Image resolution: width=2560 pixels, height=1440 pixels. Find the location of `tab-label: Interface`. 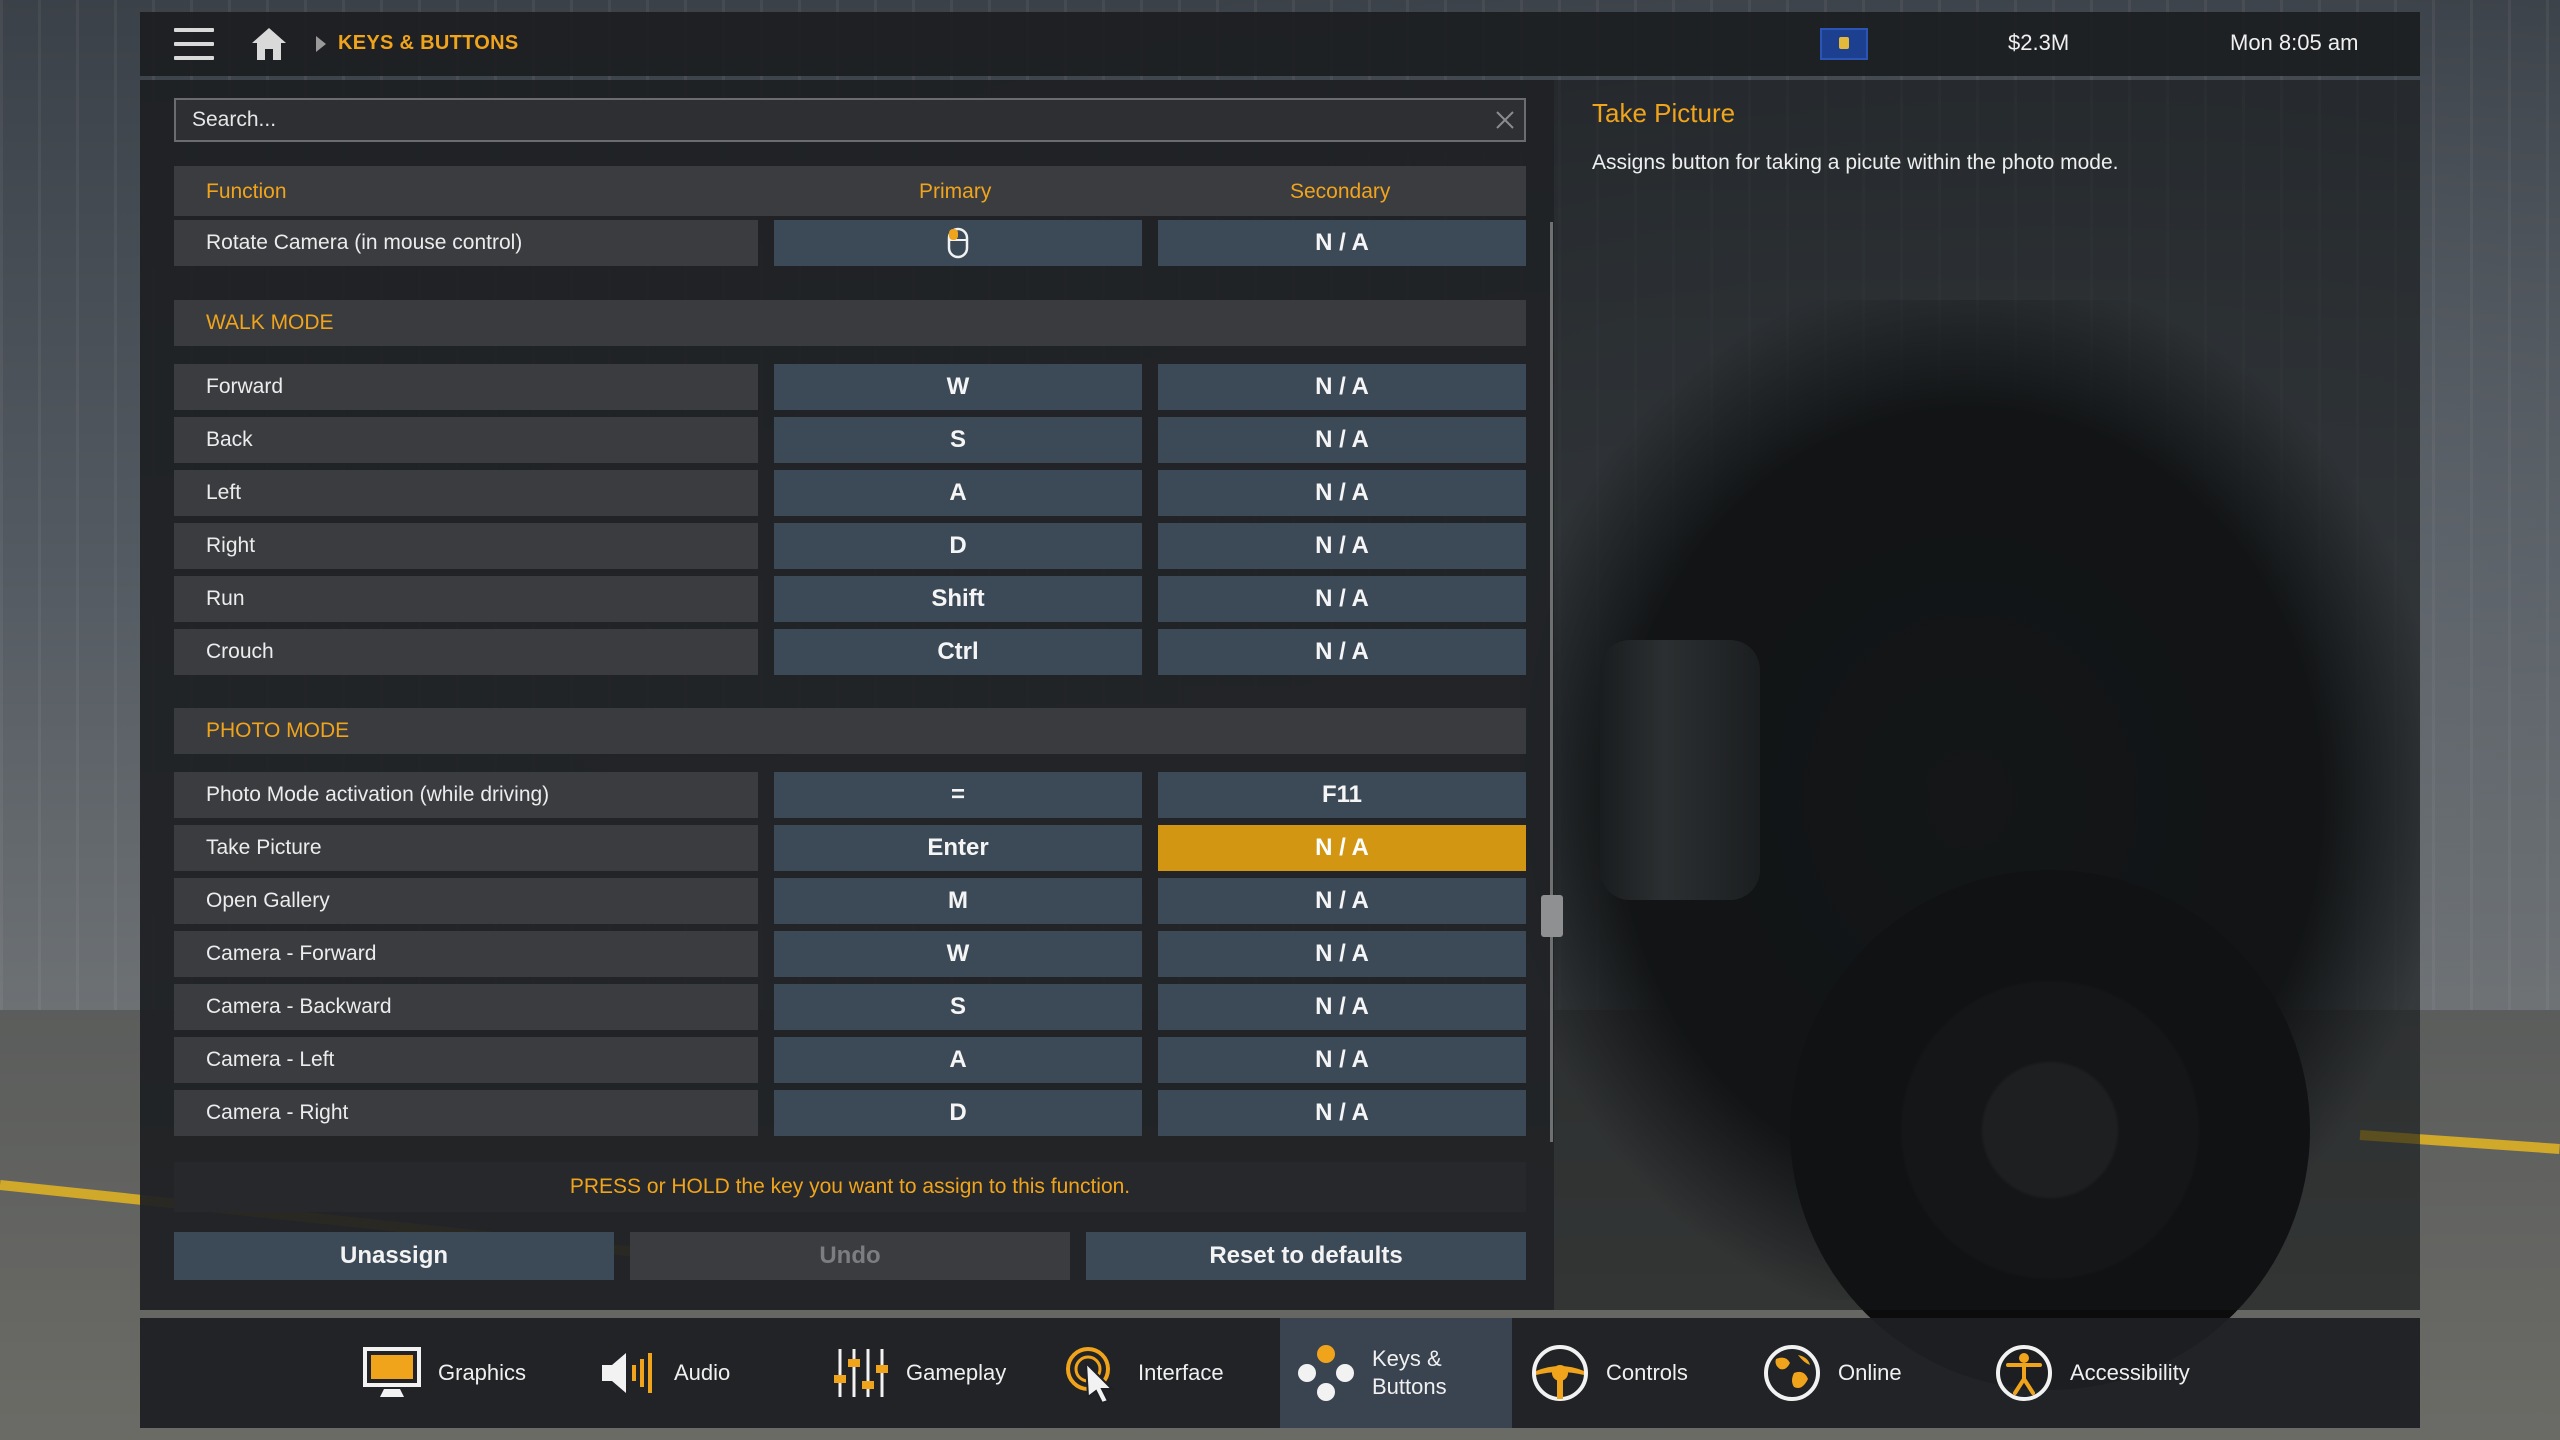

tab-label: Interface is located at coordinates (1181, 1372).